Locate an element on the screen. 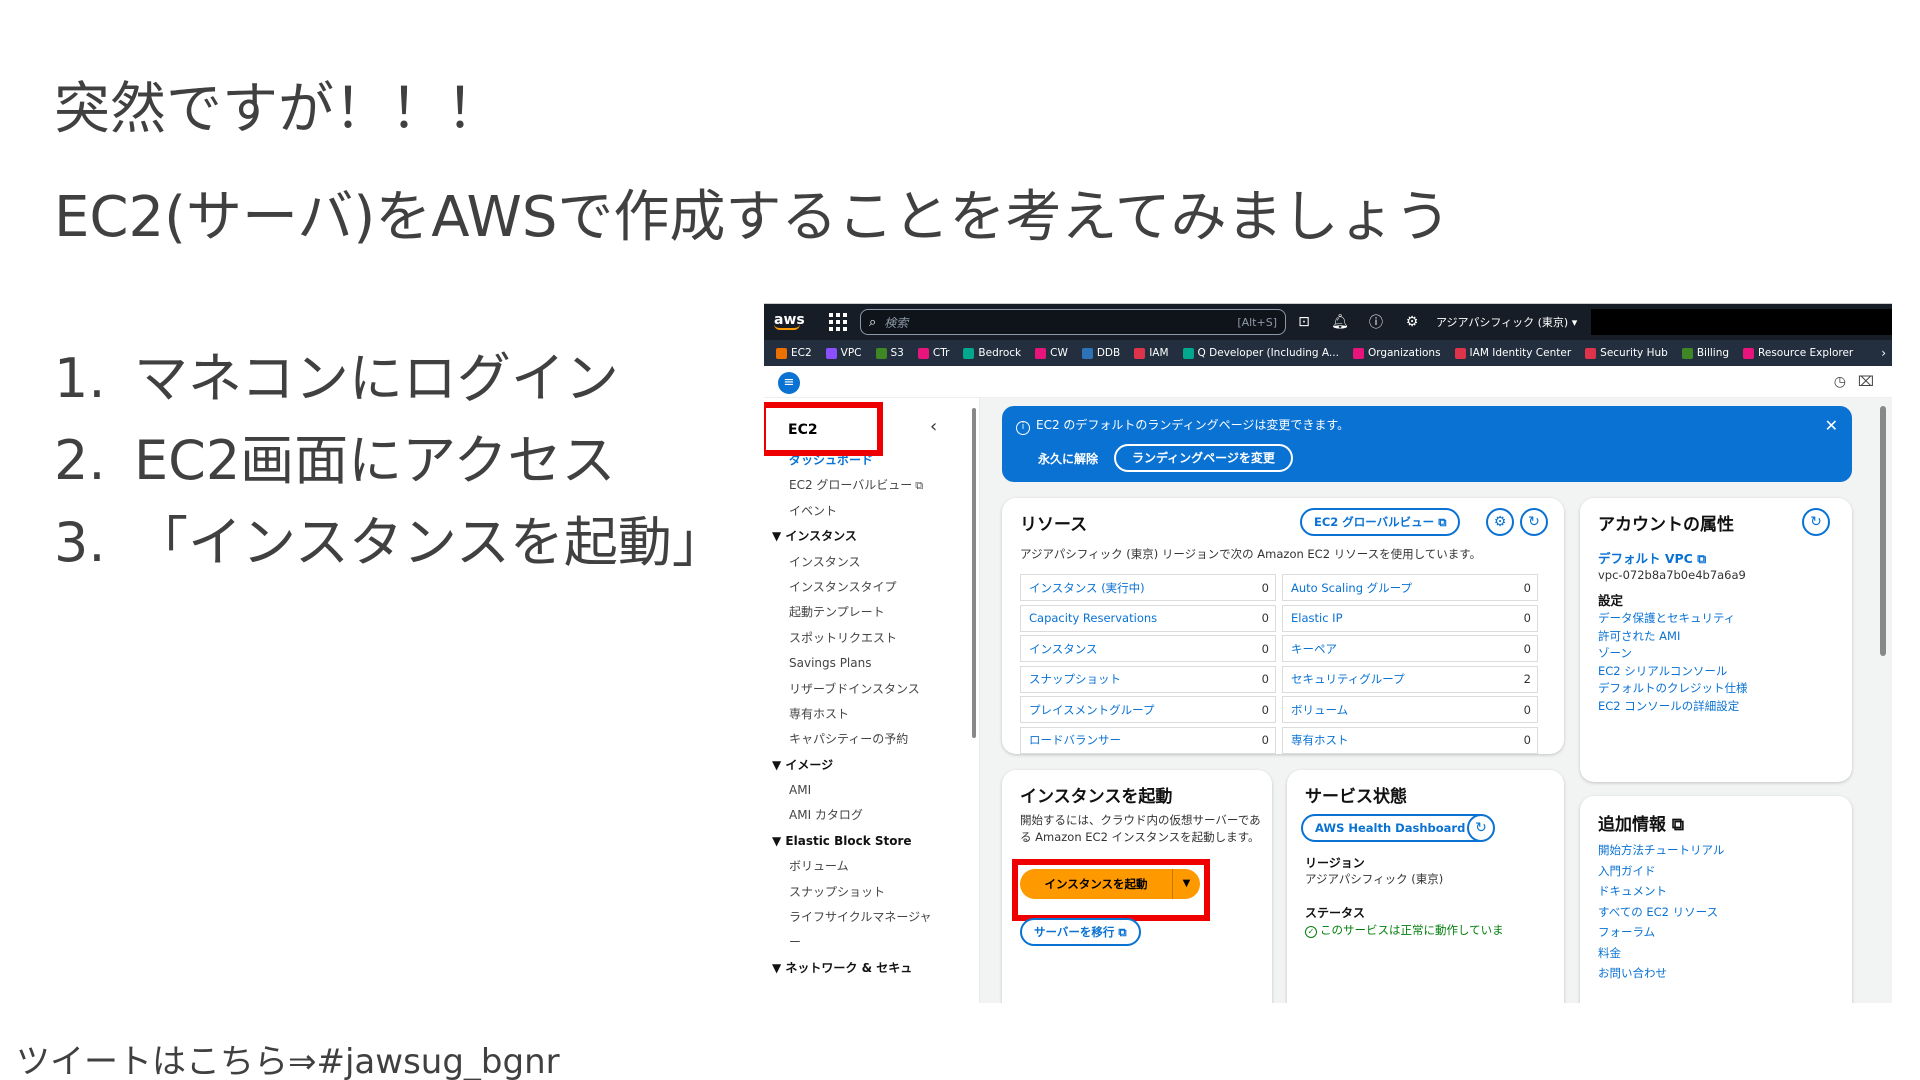 This screenshot has width=1920, height=1080. bookmark-item: CW is located at coordinates (1051, 353).